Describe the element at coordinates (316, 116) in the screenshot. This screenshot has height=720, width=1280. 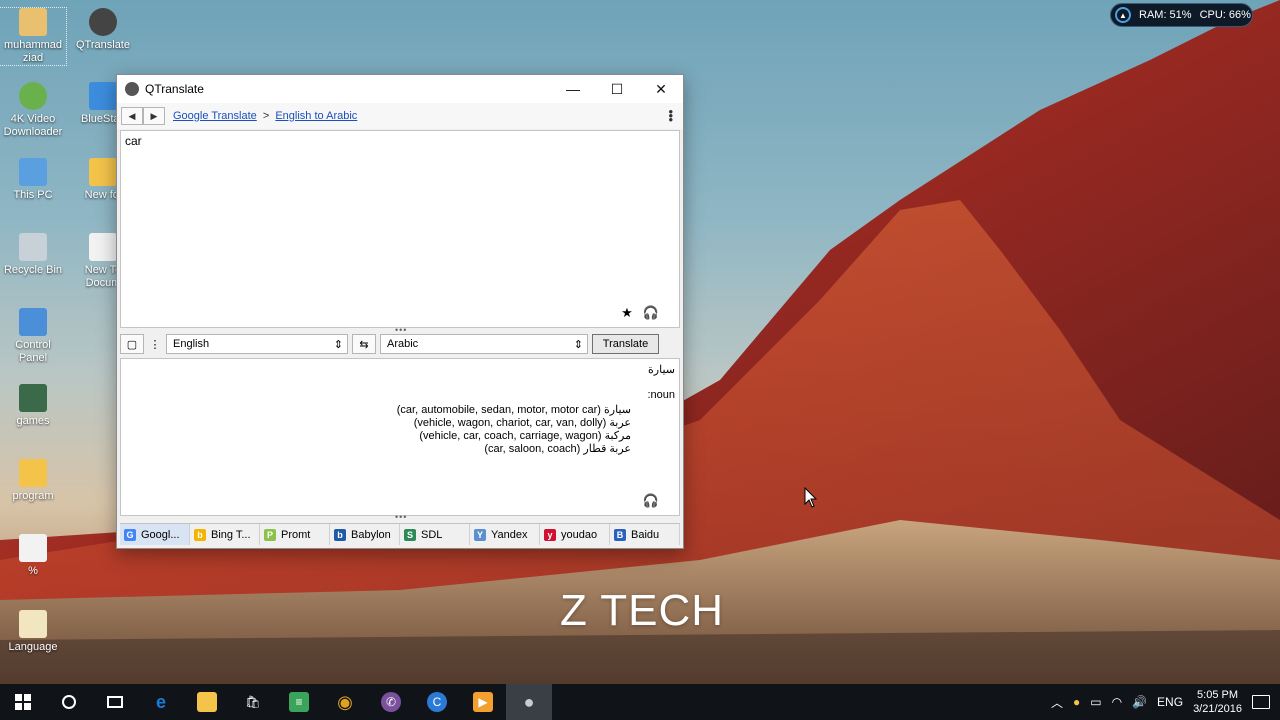
I see `direction-link: English to Arabic` at that location.